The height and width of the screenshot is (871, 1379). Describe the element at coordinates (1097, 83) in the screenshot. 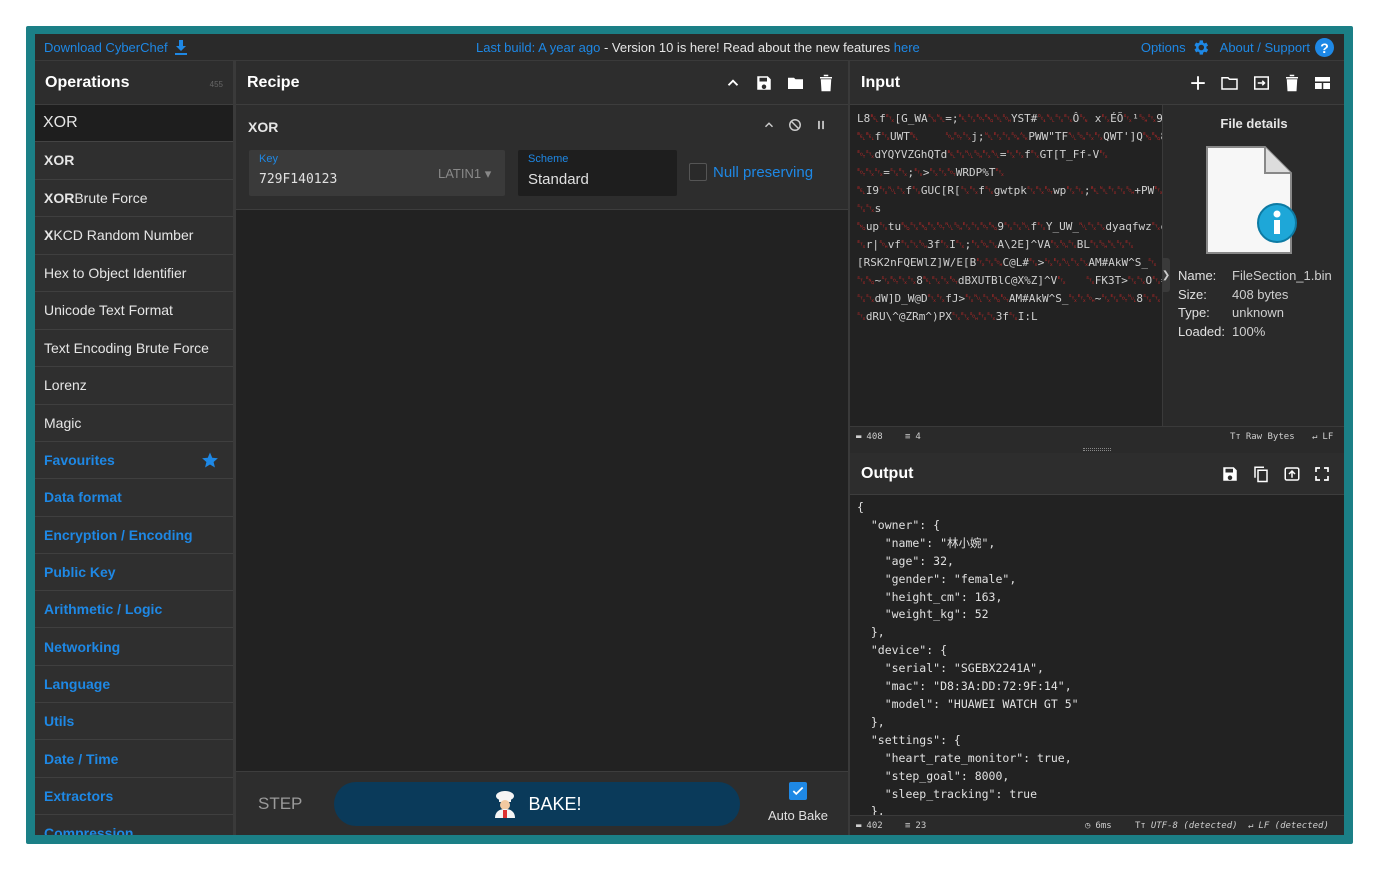

I see `input-header: Input` at that location.